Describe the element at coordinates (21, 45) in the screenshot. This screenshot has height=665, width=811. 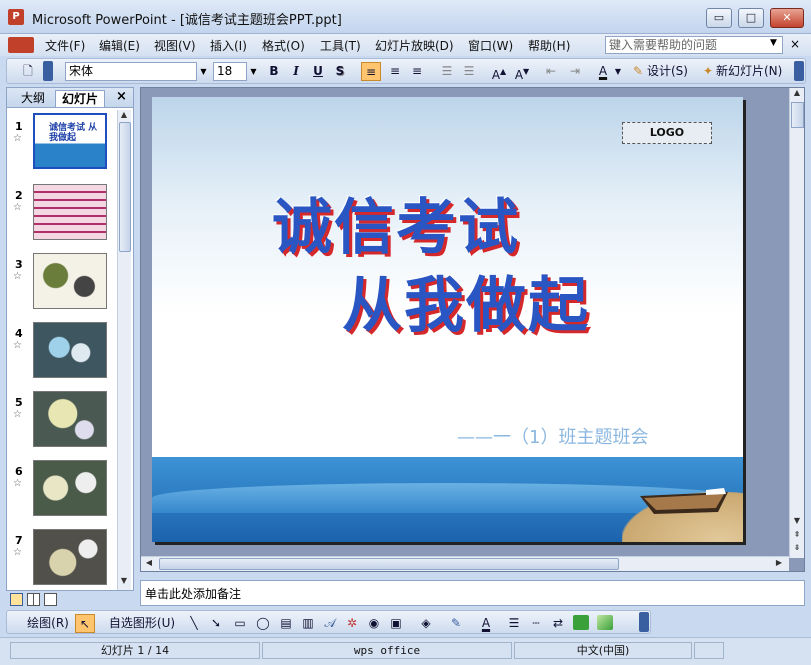
I see `document-icon` at that location.